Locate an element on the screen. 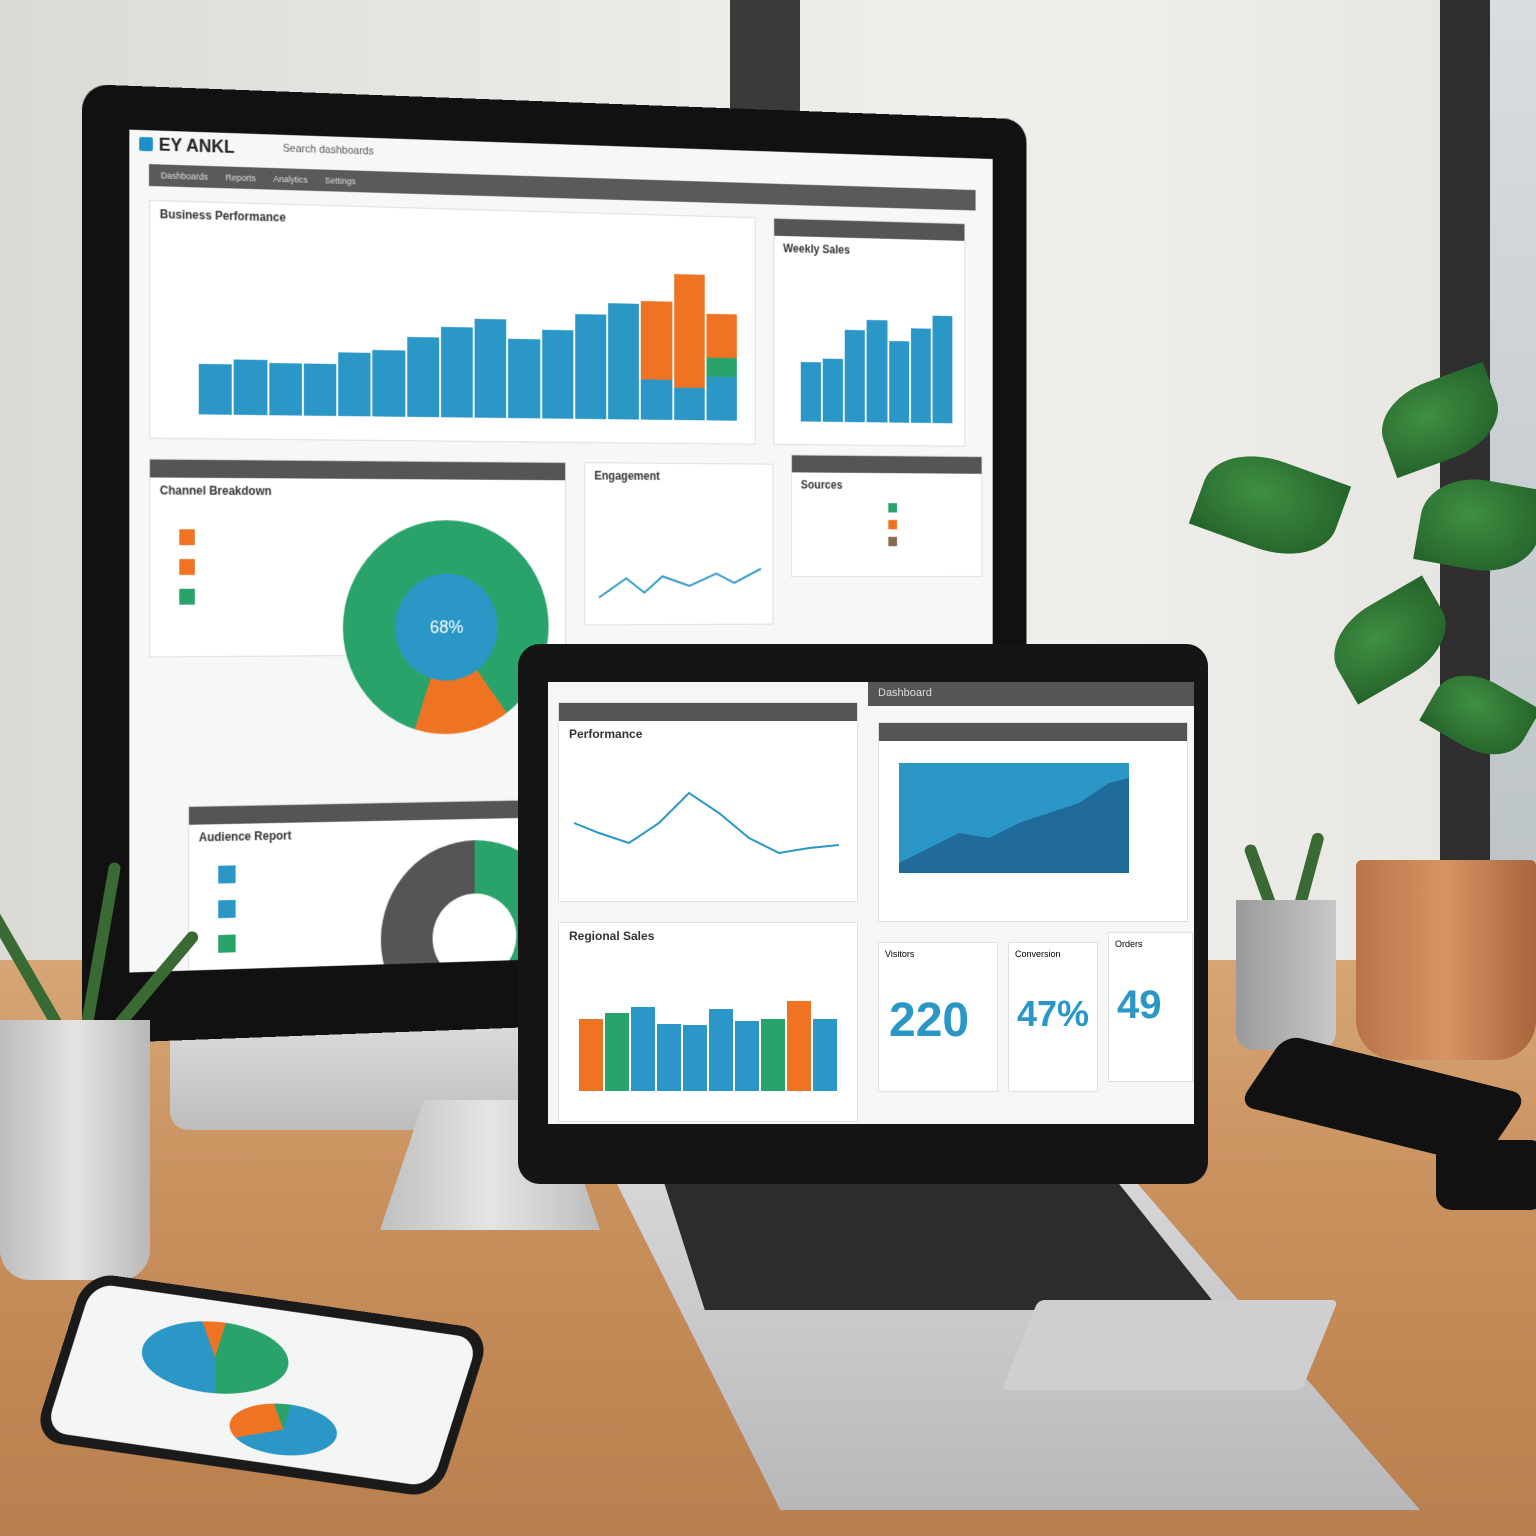 This screenshot has width=1536, height=1536. search-input: Search dashboards is located at coordinates (328, 150).